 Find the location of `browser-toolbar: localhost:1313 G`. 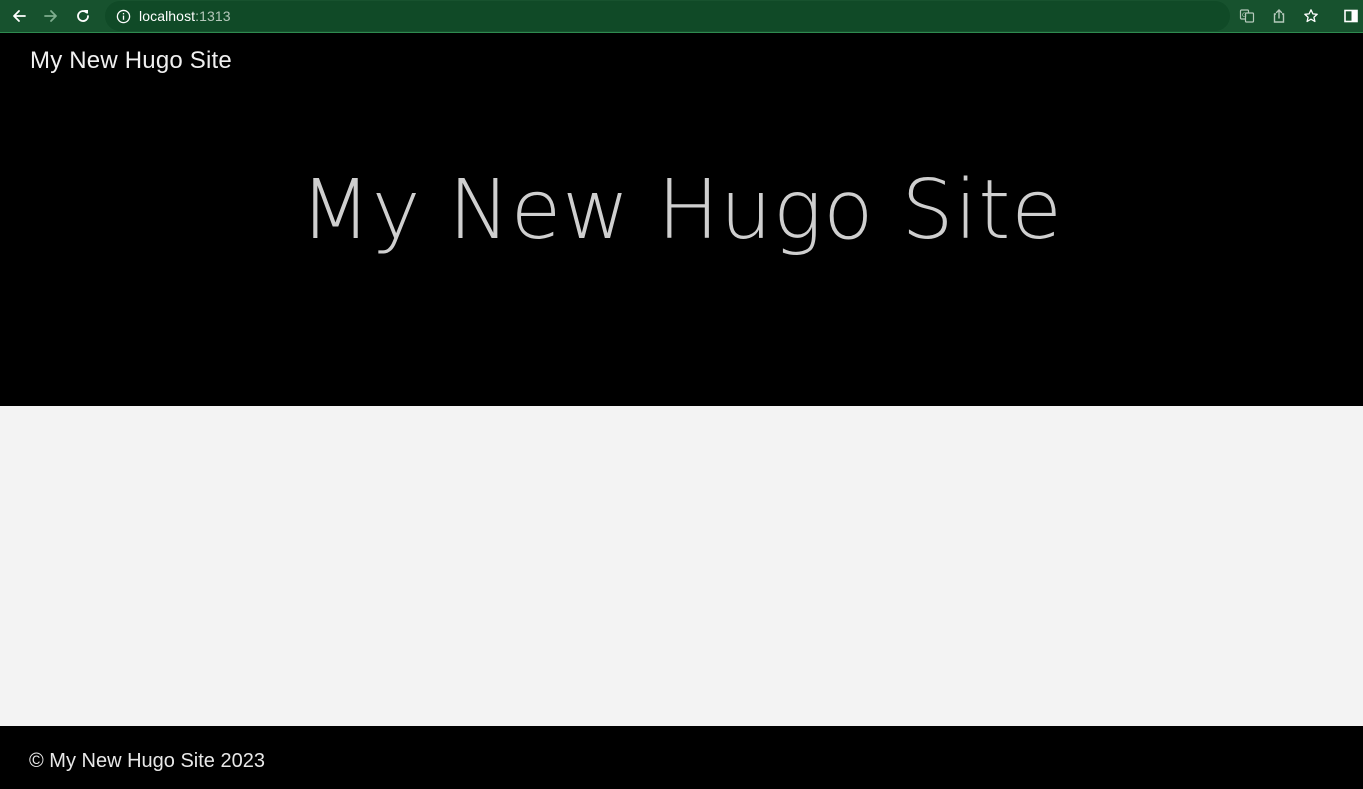

browser-toolbar: localhost:1313 G is located at coordinates (681, 16).